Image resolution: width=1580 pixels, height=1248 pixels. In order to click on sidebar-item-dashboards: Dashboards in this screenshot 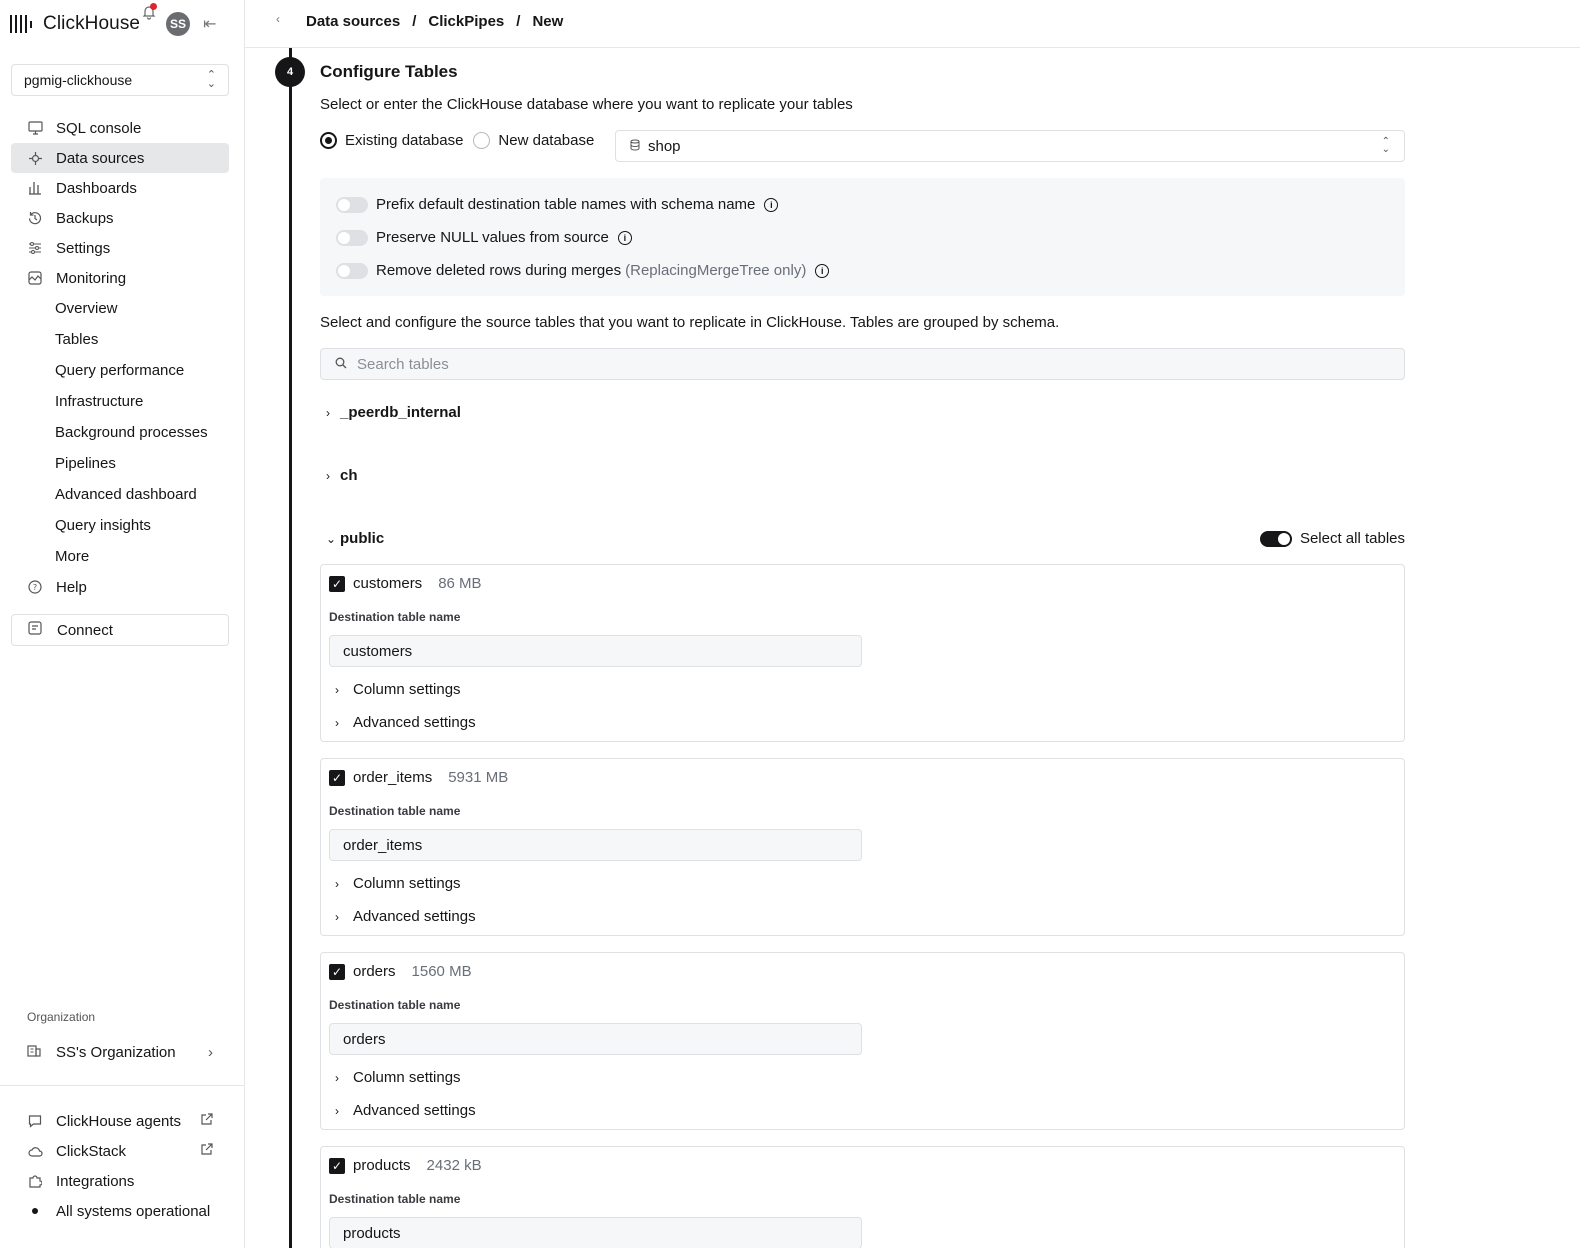, I will do `click(120, 188)`.